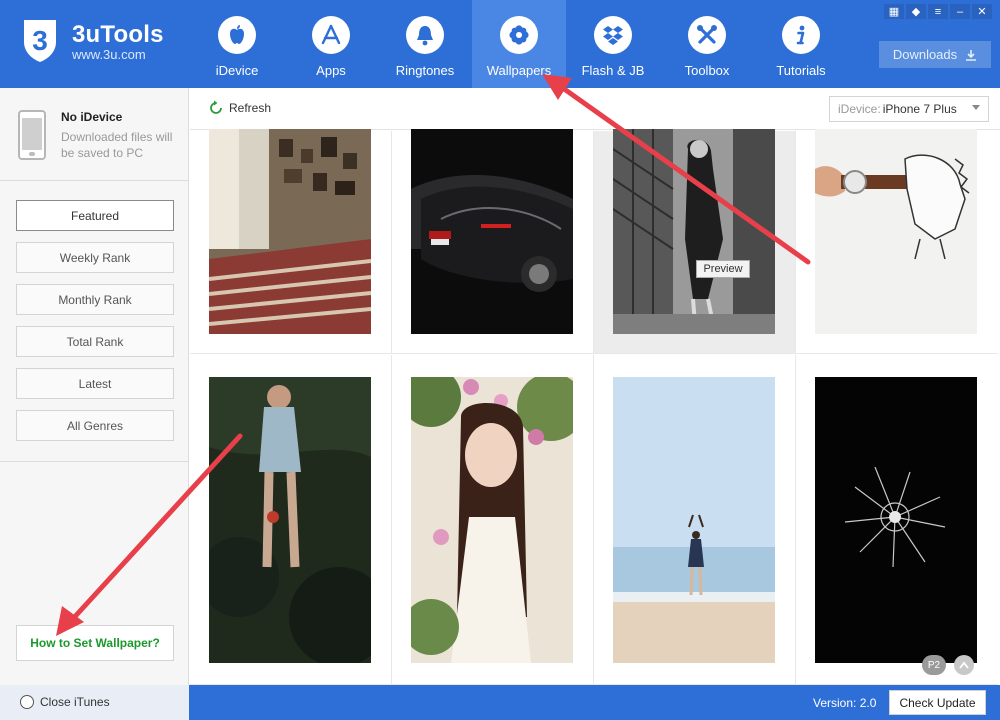 The image size is (1000, 720). Describe the element at coordinates (95, 425) in the screenshot. I see `category-all-genres: All Genres` at that location.